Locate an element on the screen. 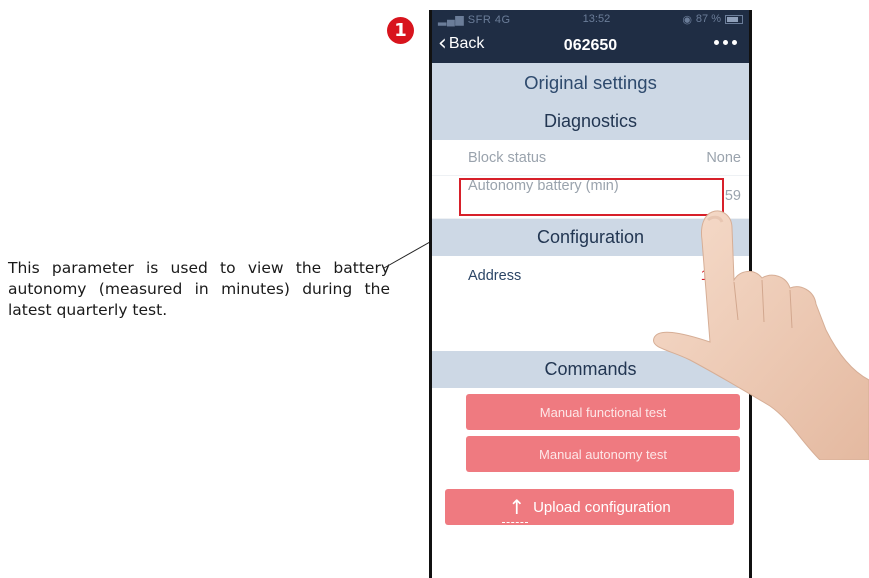  network-label: 4G is located at coordinates (502, 19).